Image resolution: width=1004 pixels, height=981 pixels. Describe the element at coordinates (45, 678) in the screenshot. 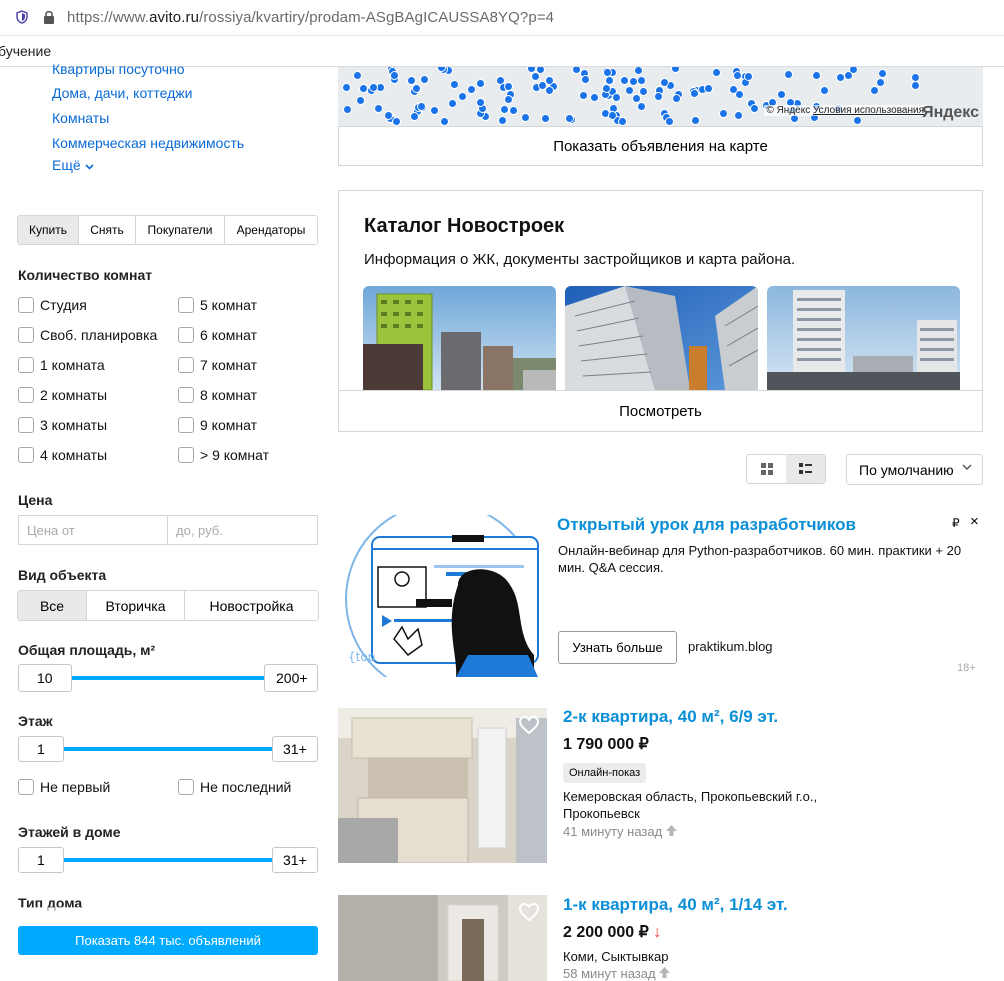

I see `area-min-input: 10` at that location.